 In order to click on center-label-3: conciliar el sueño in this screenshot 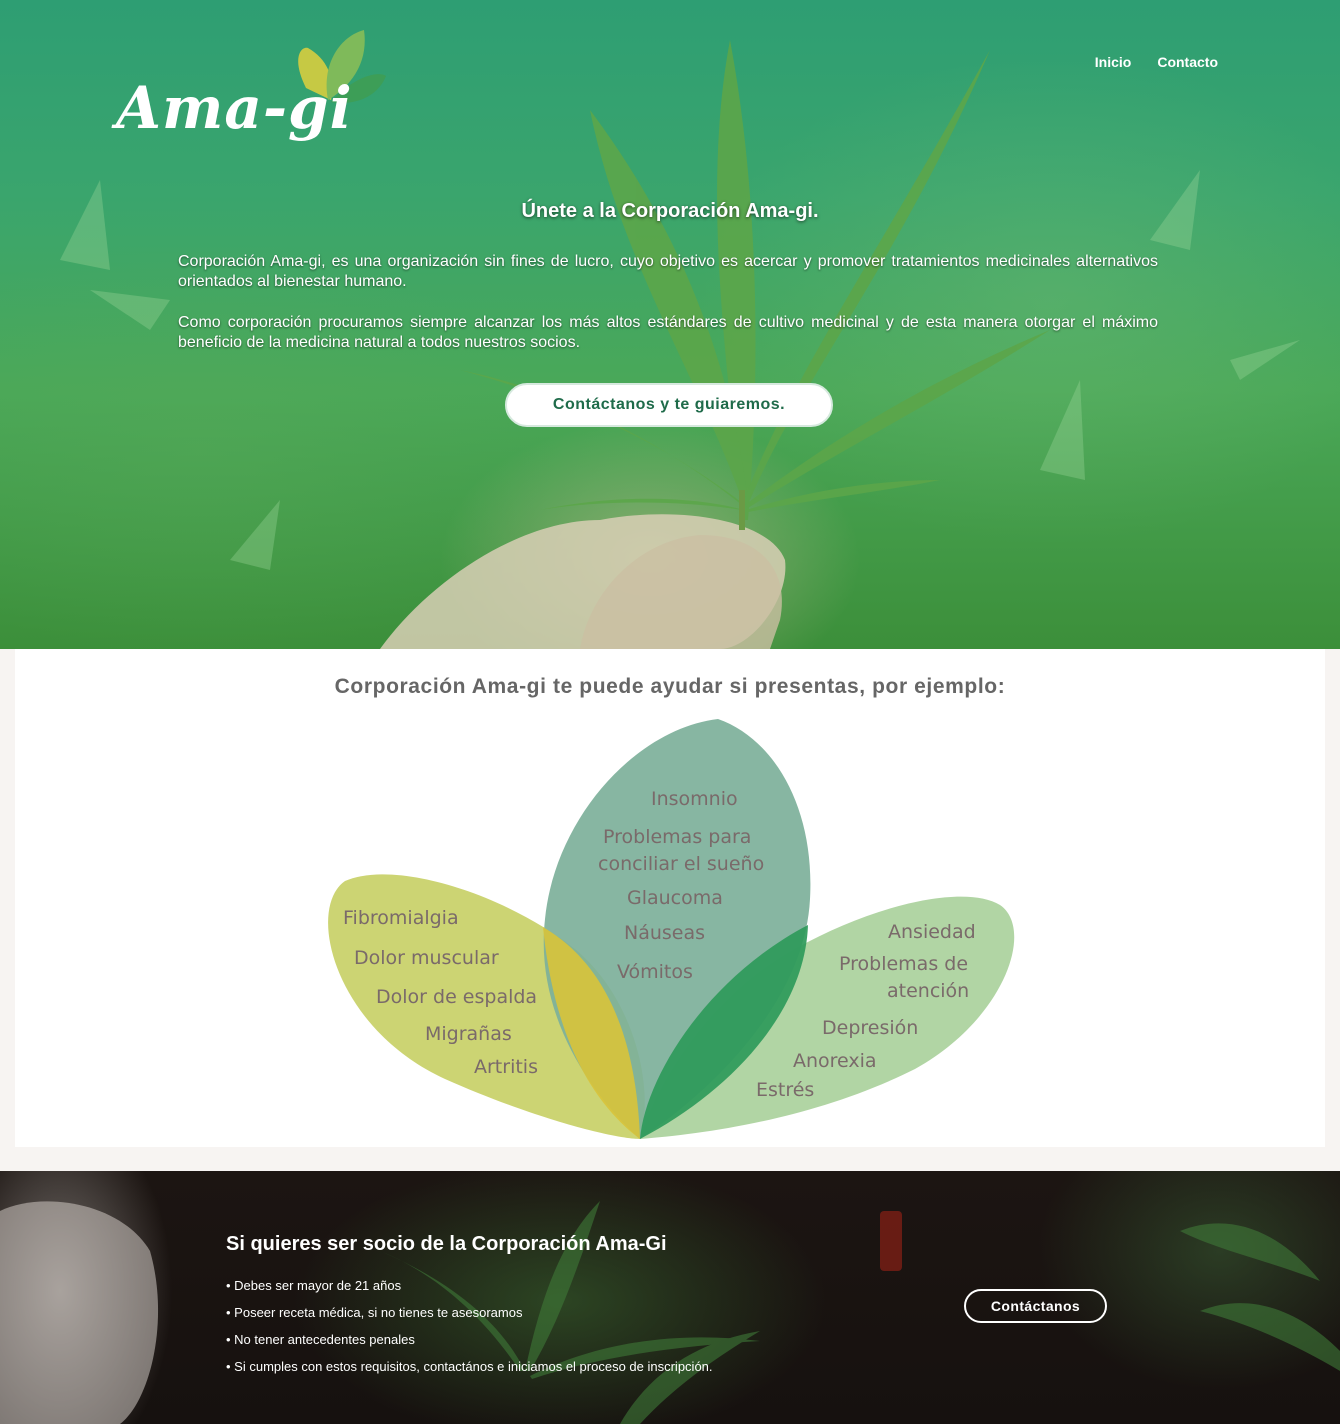, I will do `click(681, 864)`.